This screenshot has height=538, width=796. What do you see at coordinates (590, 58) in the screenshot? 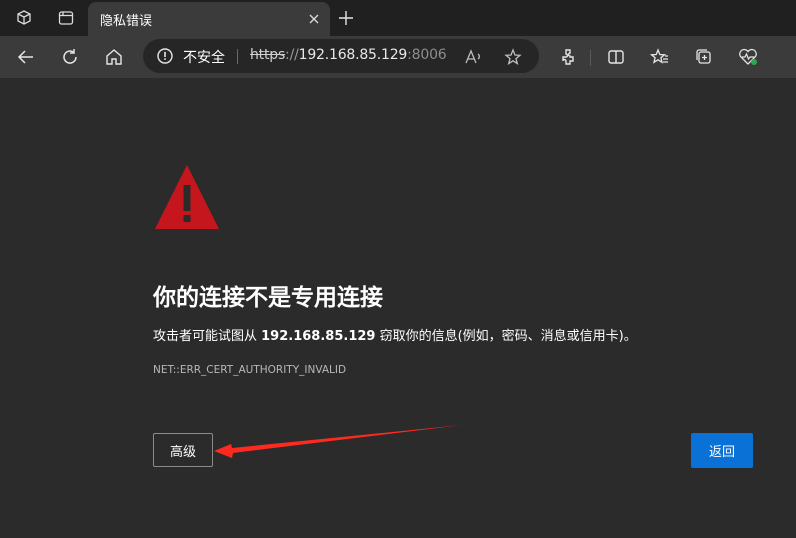
I see `toolbar-divider` at bounding box center [590, 58].